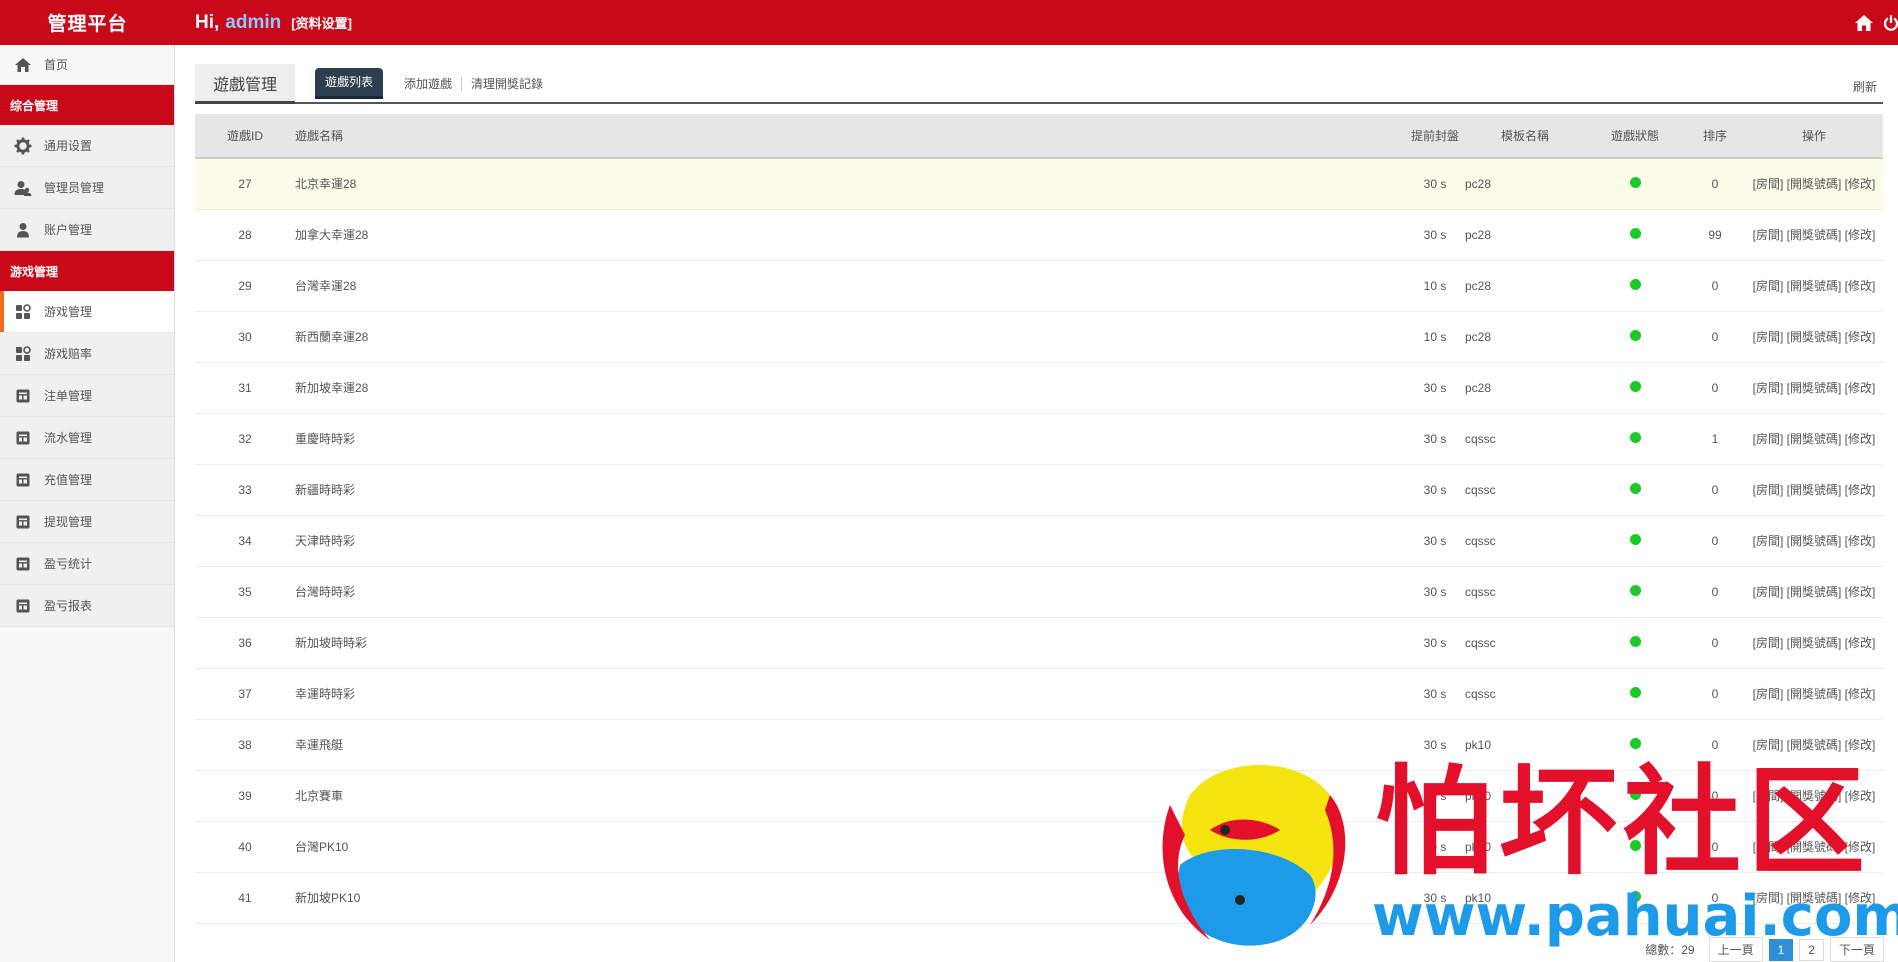 This screenshot has height=962, width=1898. Describe the element at coordinates (87, 480) in the screenshot. I see `sidebar-item-recharge-management: 充值管理` at that location.